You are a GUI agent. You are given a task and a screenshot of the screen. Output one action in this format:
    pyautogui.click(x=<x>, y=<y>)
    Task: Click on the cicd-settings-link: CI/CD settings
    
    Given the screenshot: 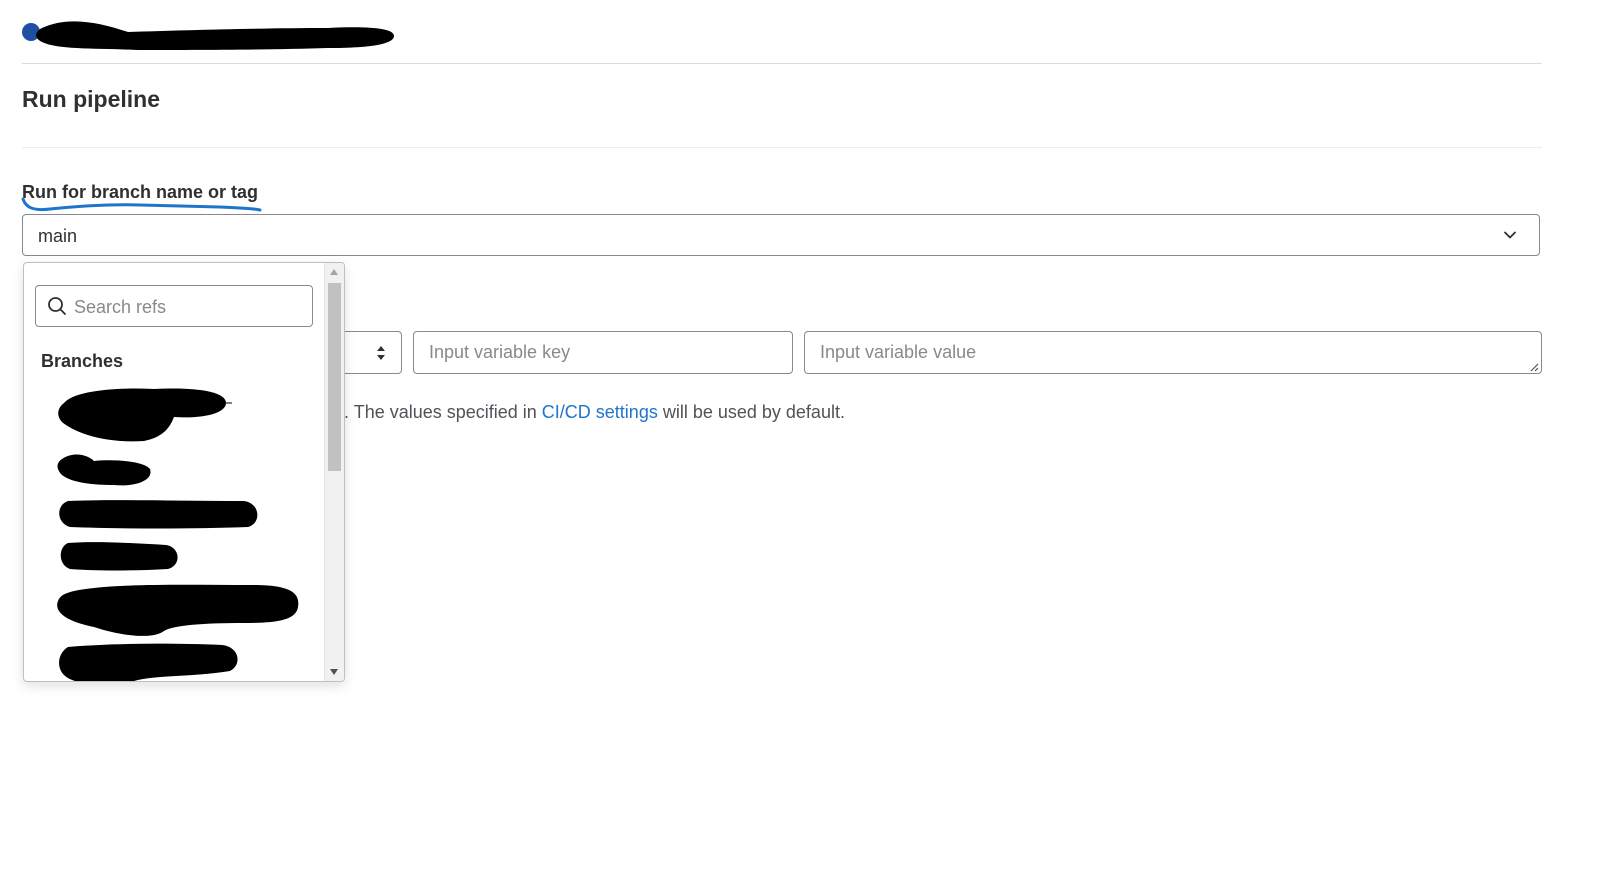 What is the action you would take?
    pyautogui.click(x=600, y=412)
    